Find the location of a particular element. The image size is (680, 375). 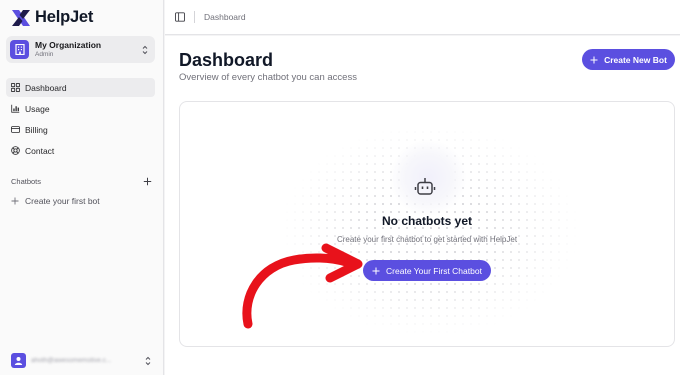

logo: HelpJet is located at coordinates (52, 17).